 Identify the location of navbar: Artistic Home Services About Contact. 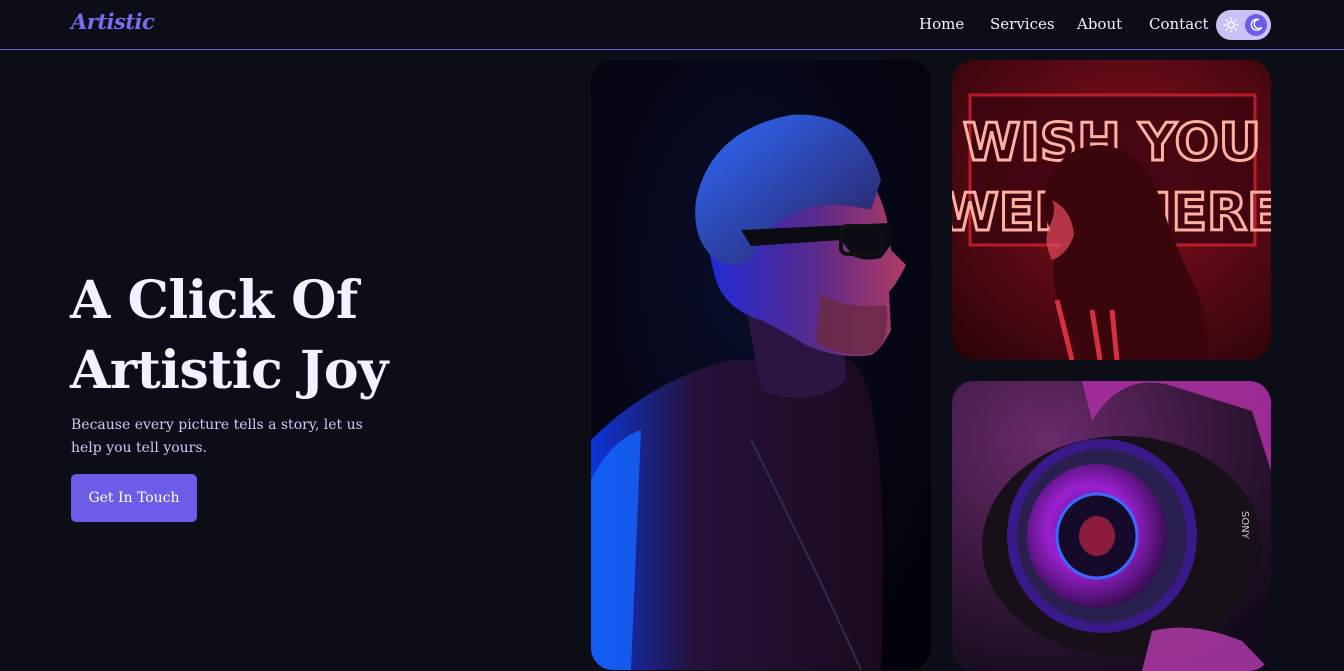
(672, 25).